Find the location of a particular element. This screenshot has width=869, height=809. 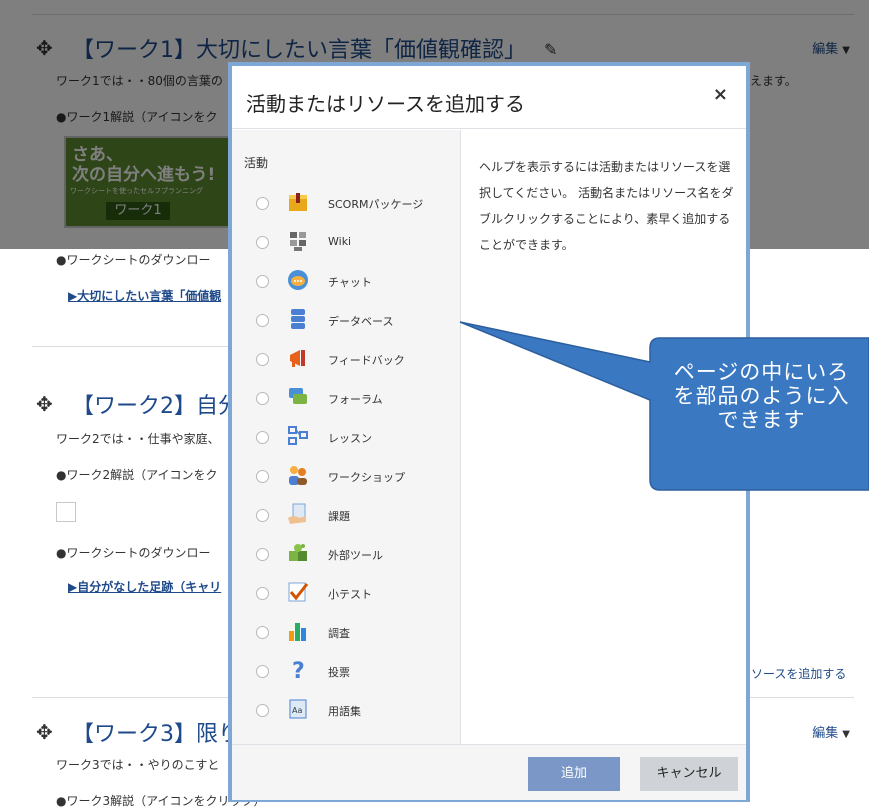

dialog-header: 活動またはリソースを追加する × is located at coordinates (489, 97).